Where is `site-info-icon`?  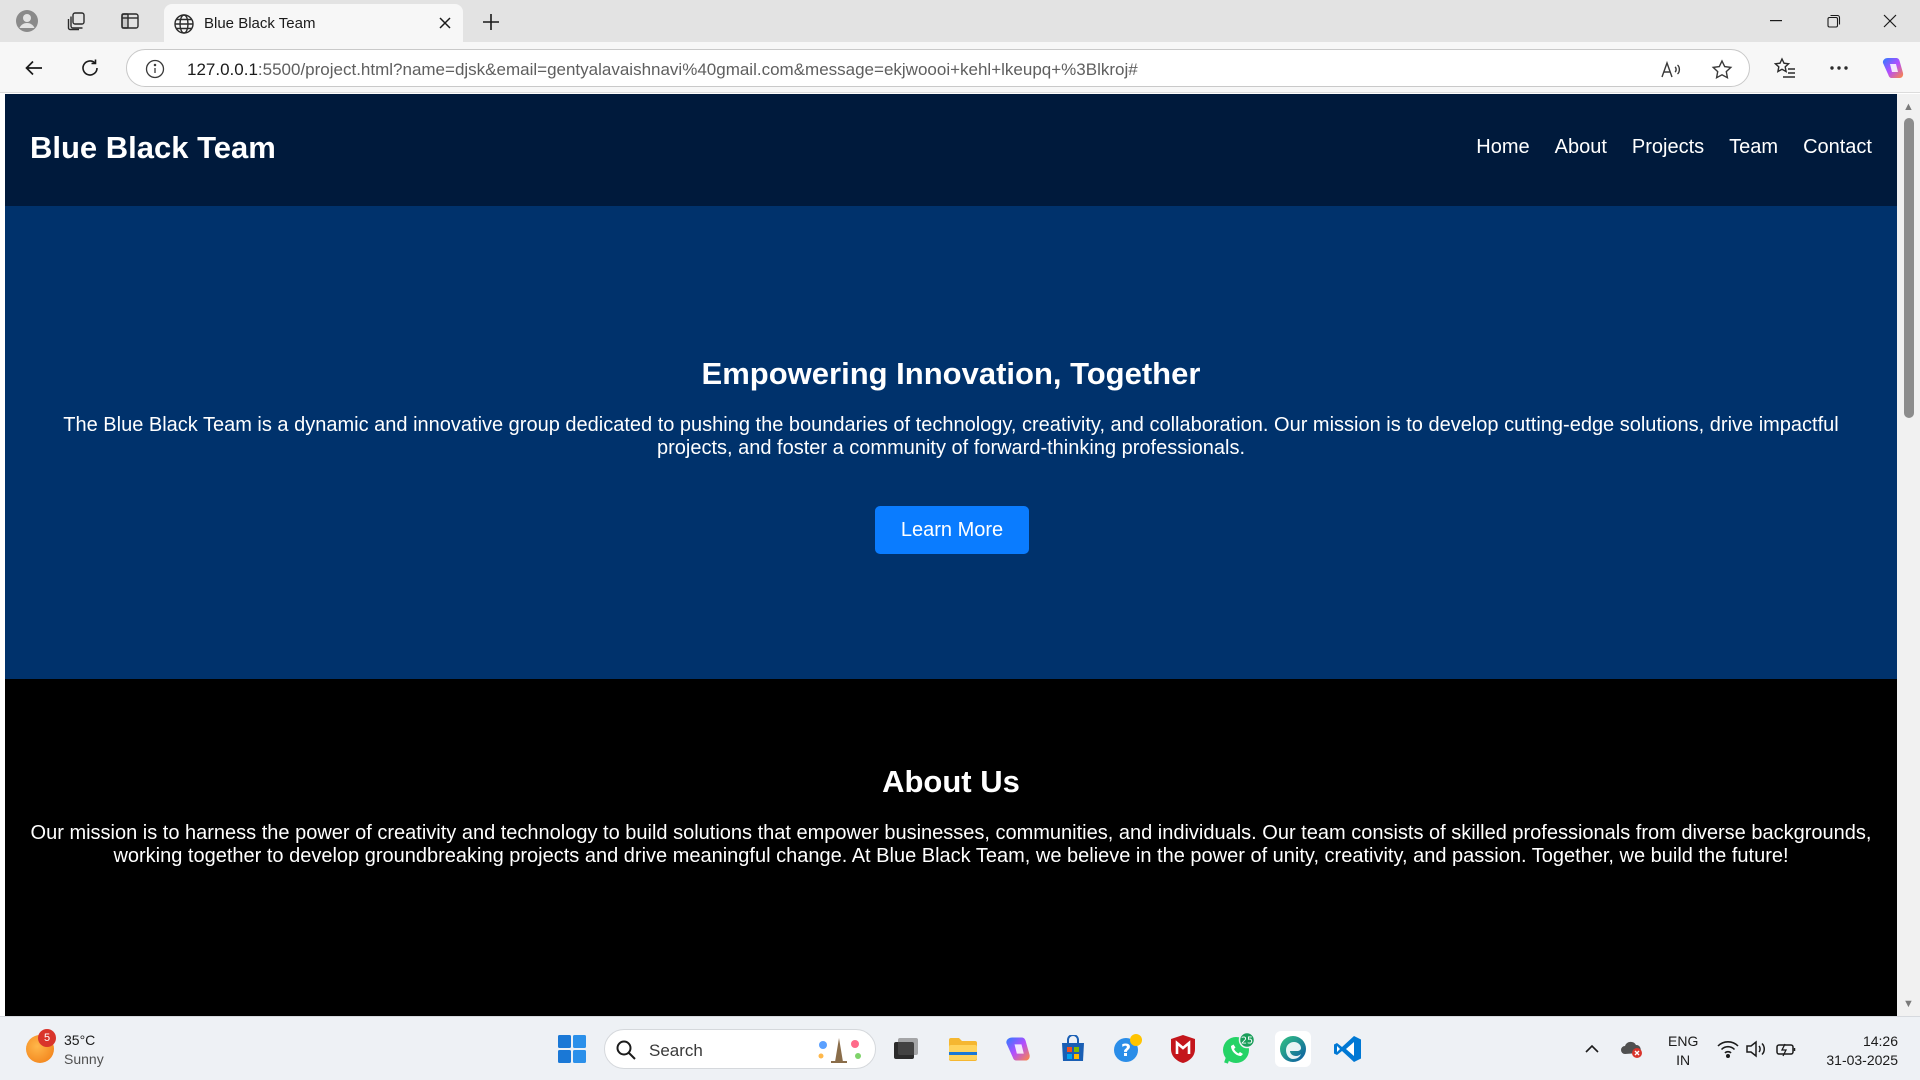
site-info-icon is located at coordinates (155, 69).